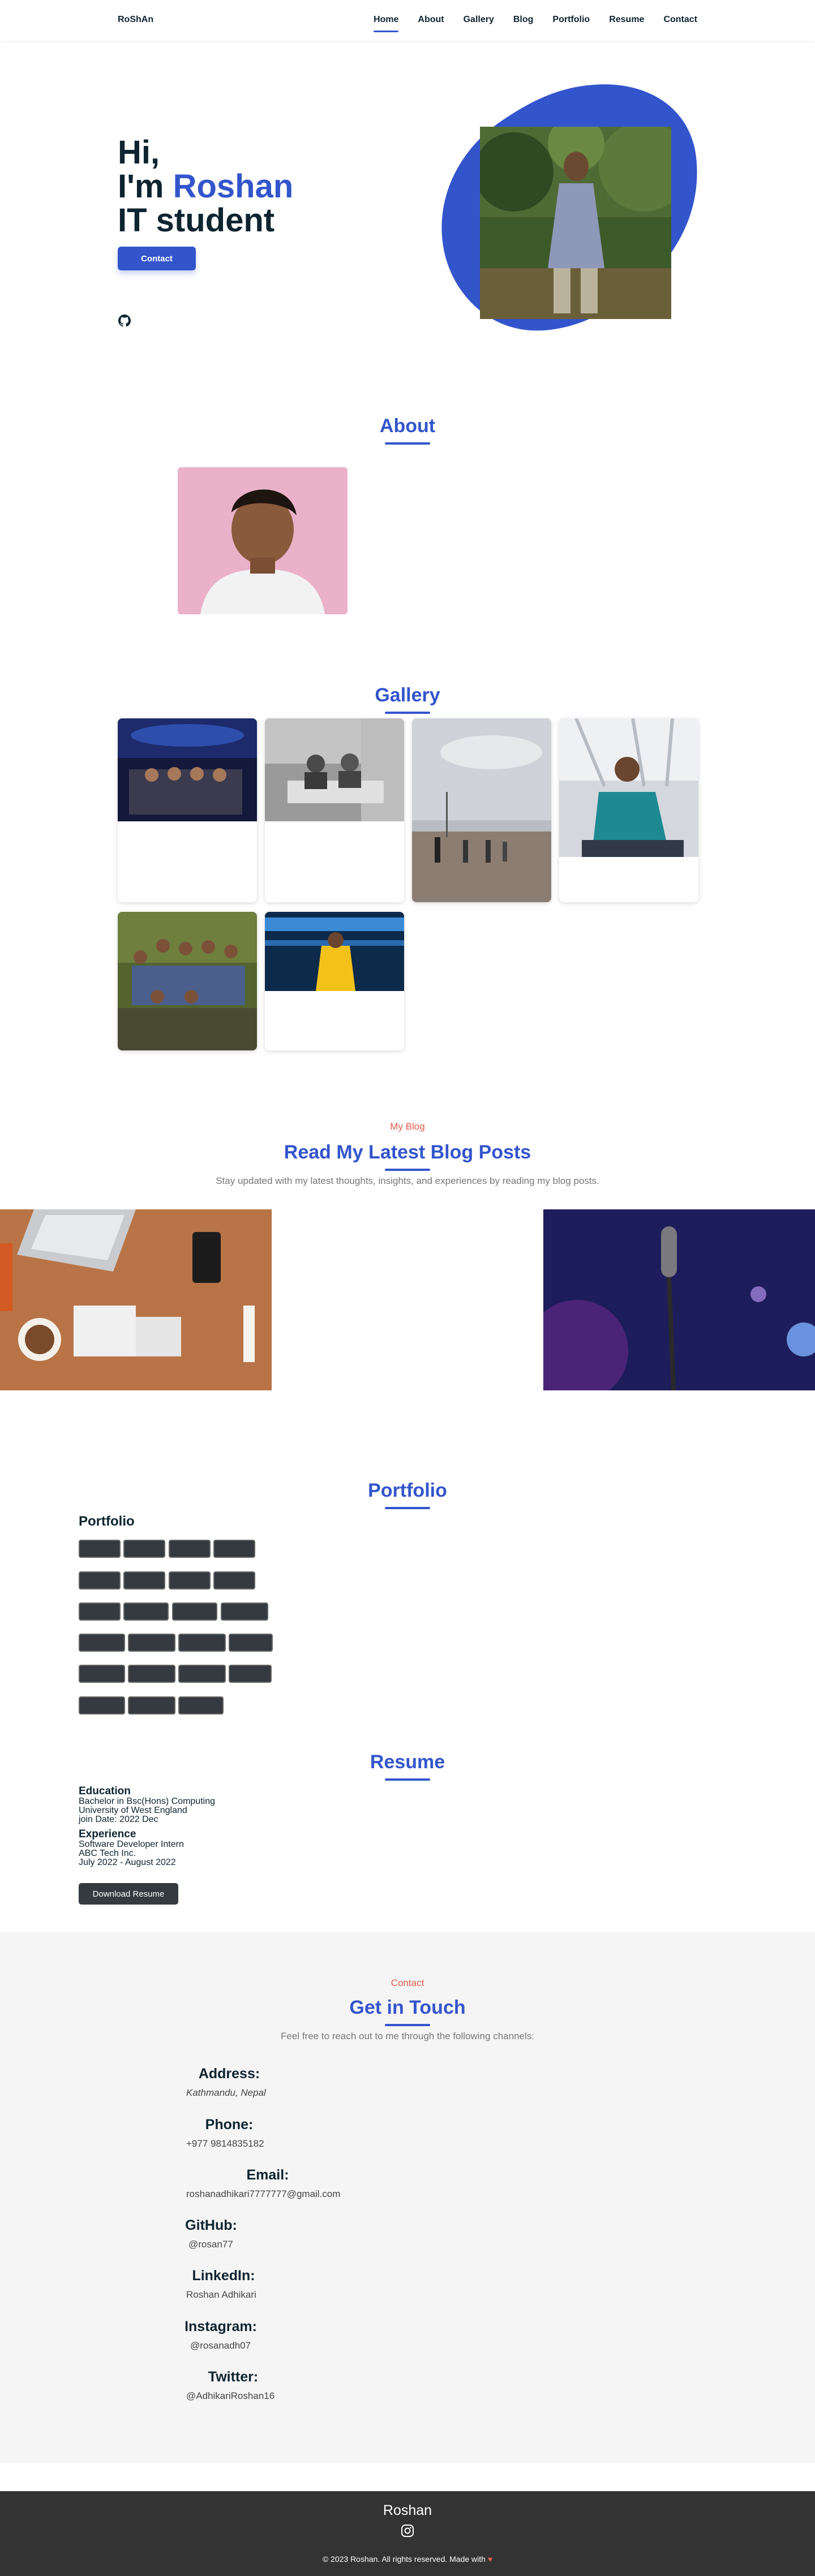 This screenshot has width=815, height=2576. Describe the element at coordinates (220, 2345) in the screenshot. I see `contact-instagram-value: @rosanadh07` at that location.